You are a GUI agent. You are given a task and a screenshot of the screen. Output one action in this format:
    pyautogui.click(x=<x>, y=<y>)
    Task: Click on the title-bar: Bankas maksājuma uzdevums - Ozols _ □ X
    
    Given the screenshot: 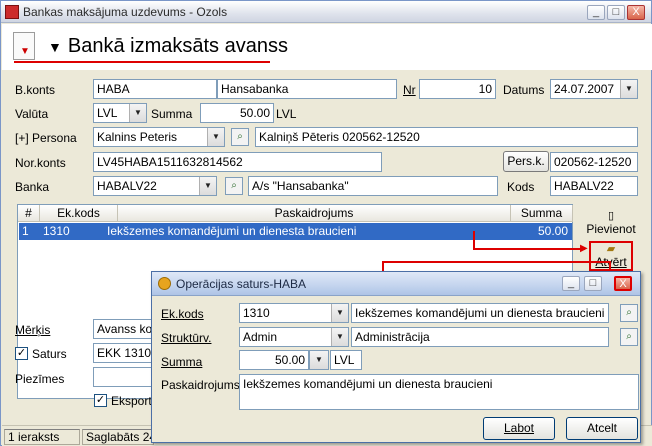 What is the action you would take?
    pyautogui.click(x=326, y=12)
    